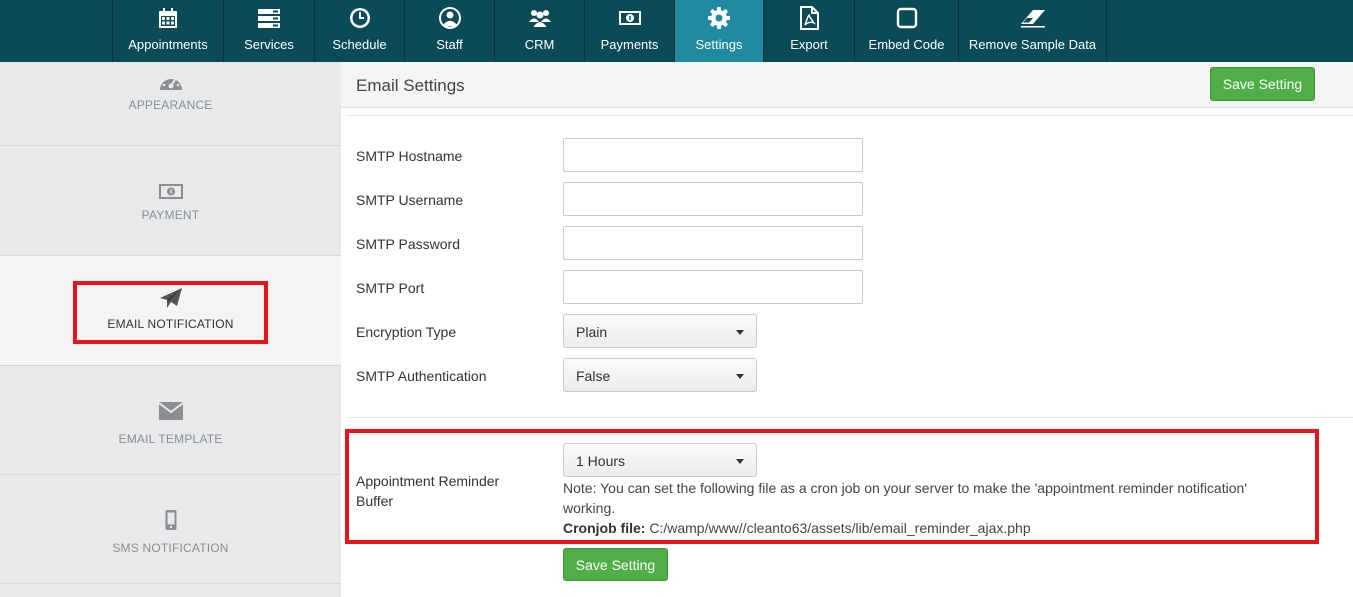 This screenshot has width=1353, height=597. Describe the element at coordinates (170, 411) in the screenshot. I see `envelope-icon` at that location.